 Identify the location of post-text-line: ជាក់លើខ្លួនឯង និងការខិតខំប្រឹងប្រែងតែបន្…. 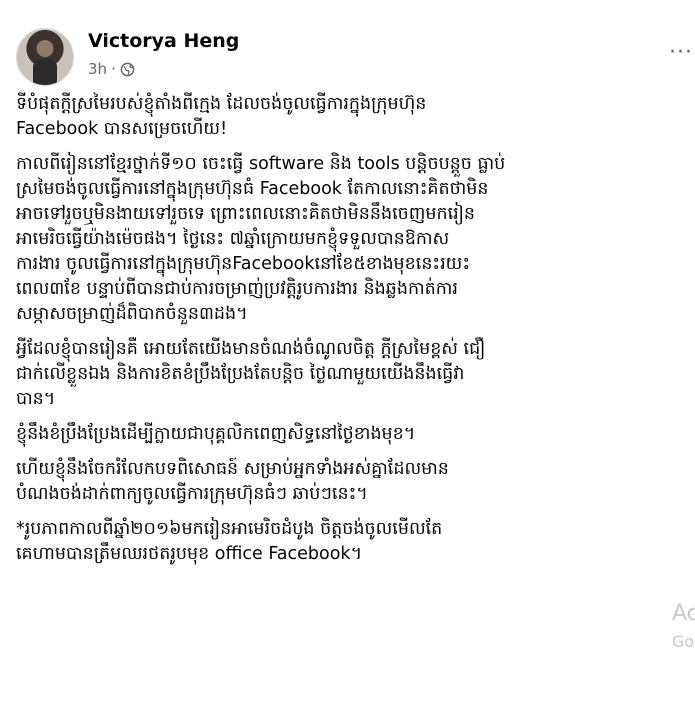
(240, 374).